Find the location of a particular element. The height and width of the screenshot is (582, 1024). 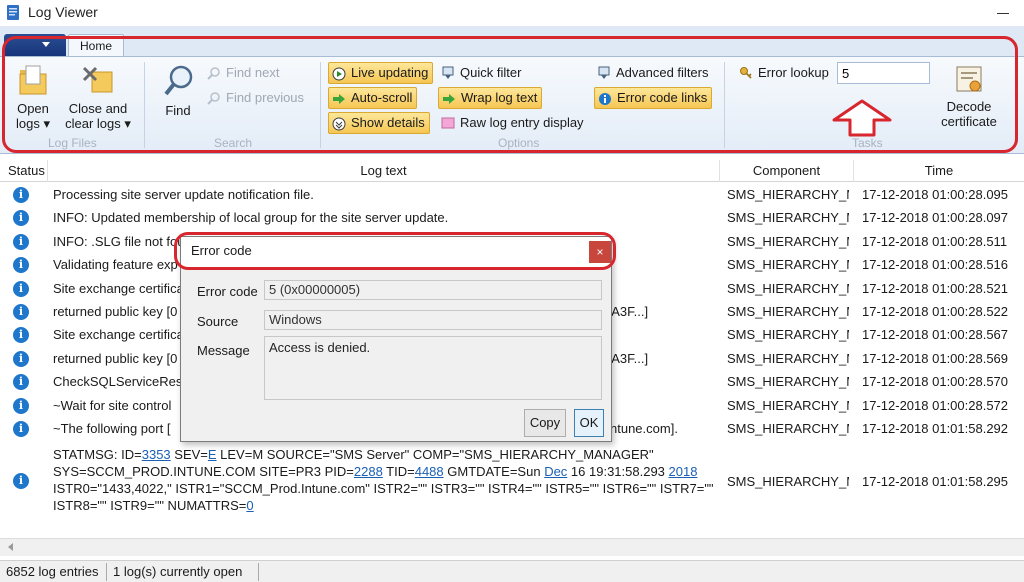

status-bar: 6852 log entries 1 log(s) currently open is located at coordinates (512, 571).